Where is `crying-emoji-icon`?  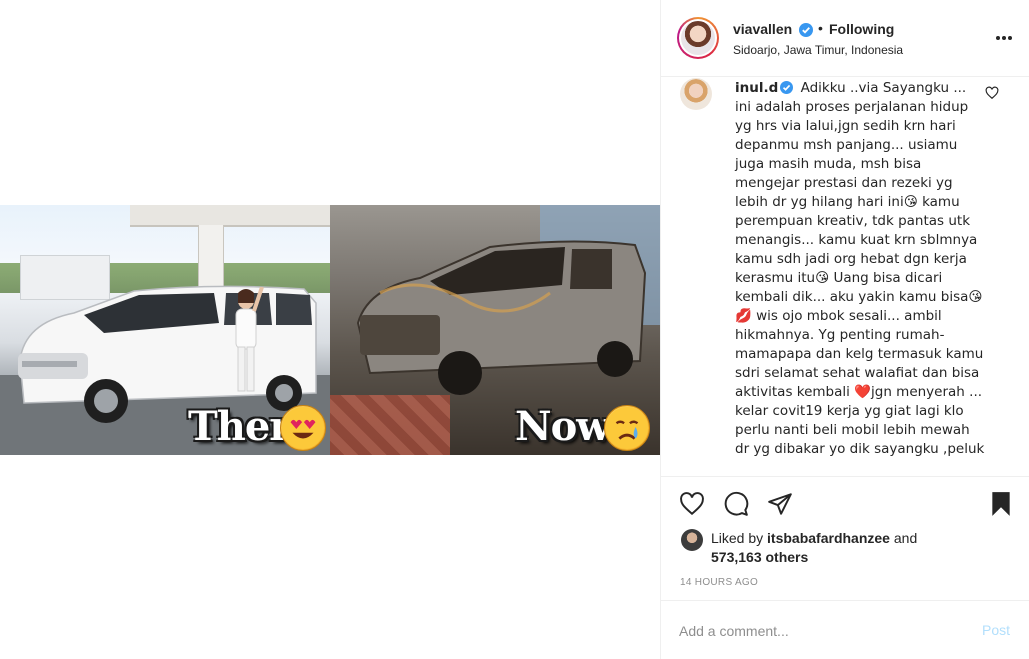
crying-emoji-icon is located at coordinates (627, 428).